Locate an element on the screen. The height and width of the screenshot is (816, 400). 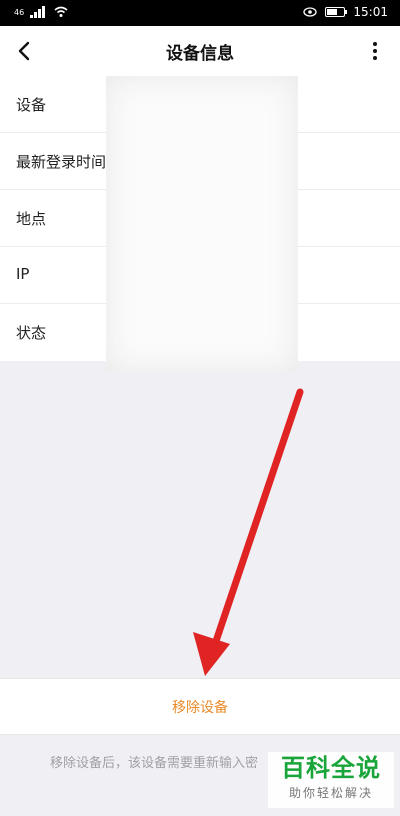
wifi-icon is located at coordinates (61, 11).